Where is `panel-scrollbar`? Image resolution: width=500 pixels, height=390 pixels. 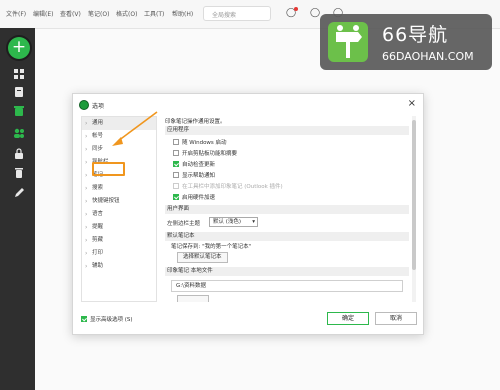
panel-scrollbar is located at coordinates (414, 209).